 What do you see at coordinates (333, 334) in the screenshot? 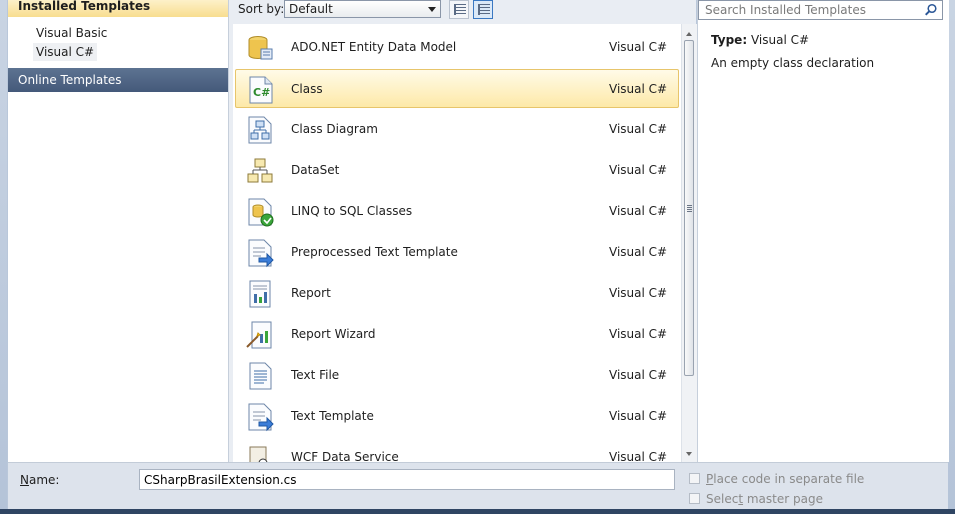
I see `template-name: Report Wizard` at bounding box center [333, 334].